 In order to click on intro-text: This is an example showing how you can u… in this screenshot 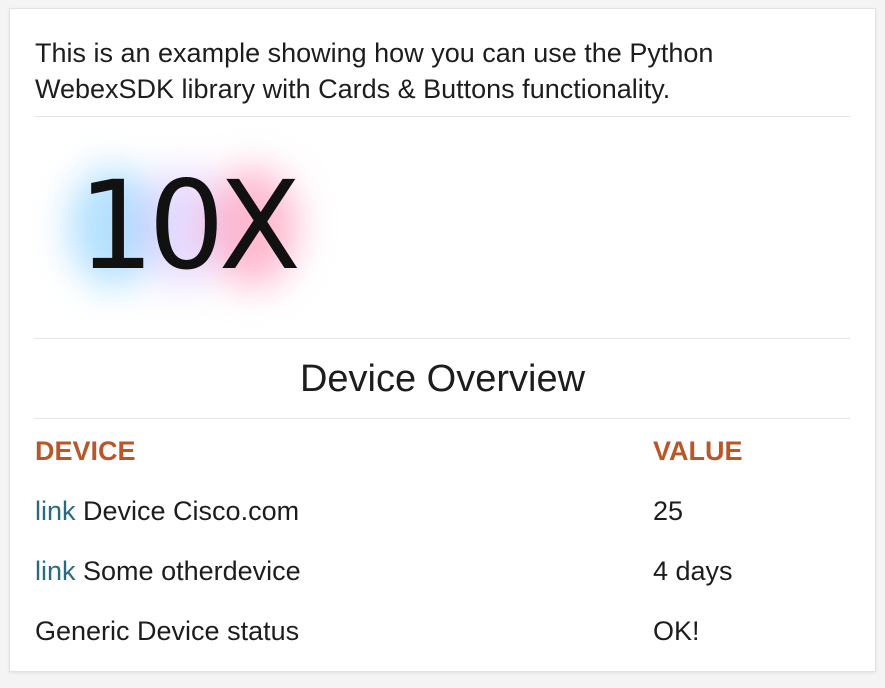, I will do `click(374, 71)`.